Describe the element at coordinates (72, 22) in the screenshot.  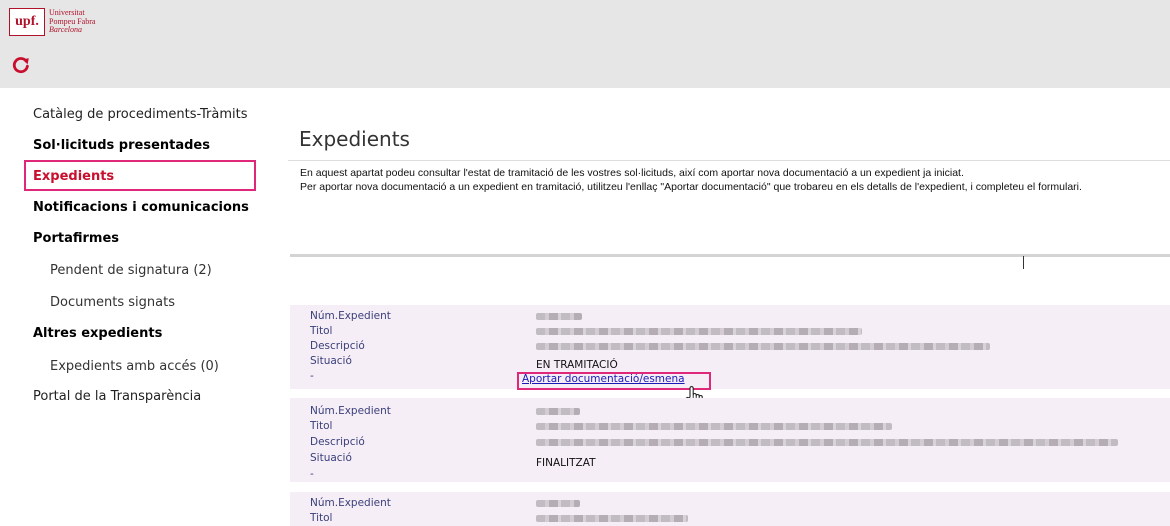
I see `logo-text: Universitat Pompeu Fabra Barcelona` at that location.